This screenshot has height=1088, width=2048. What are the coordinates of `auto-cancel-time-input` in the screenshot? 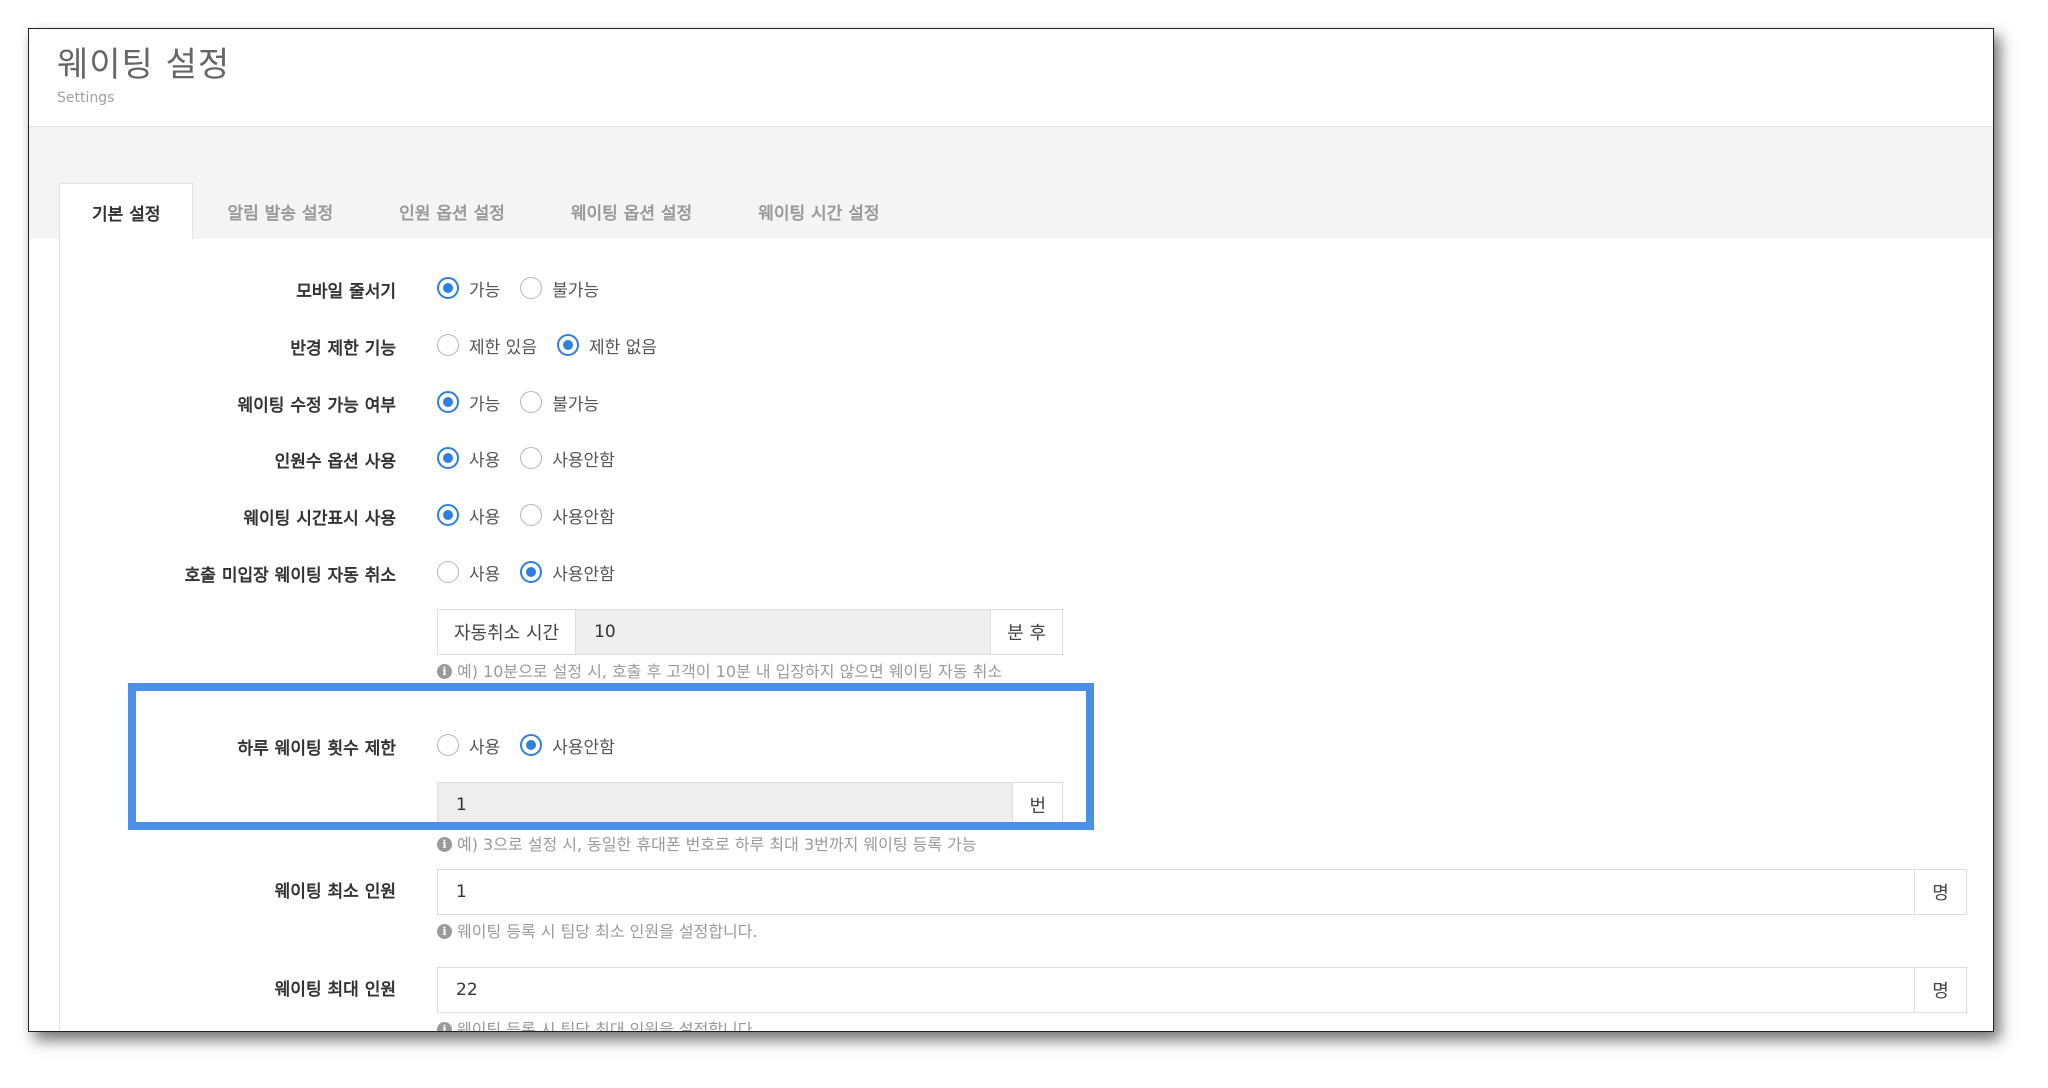 It's located at (783, 632).